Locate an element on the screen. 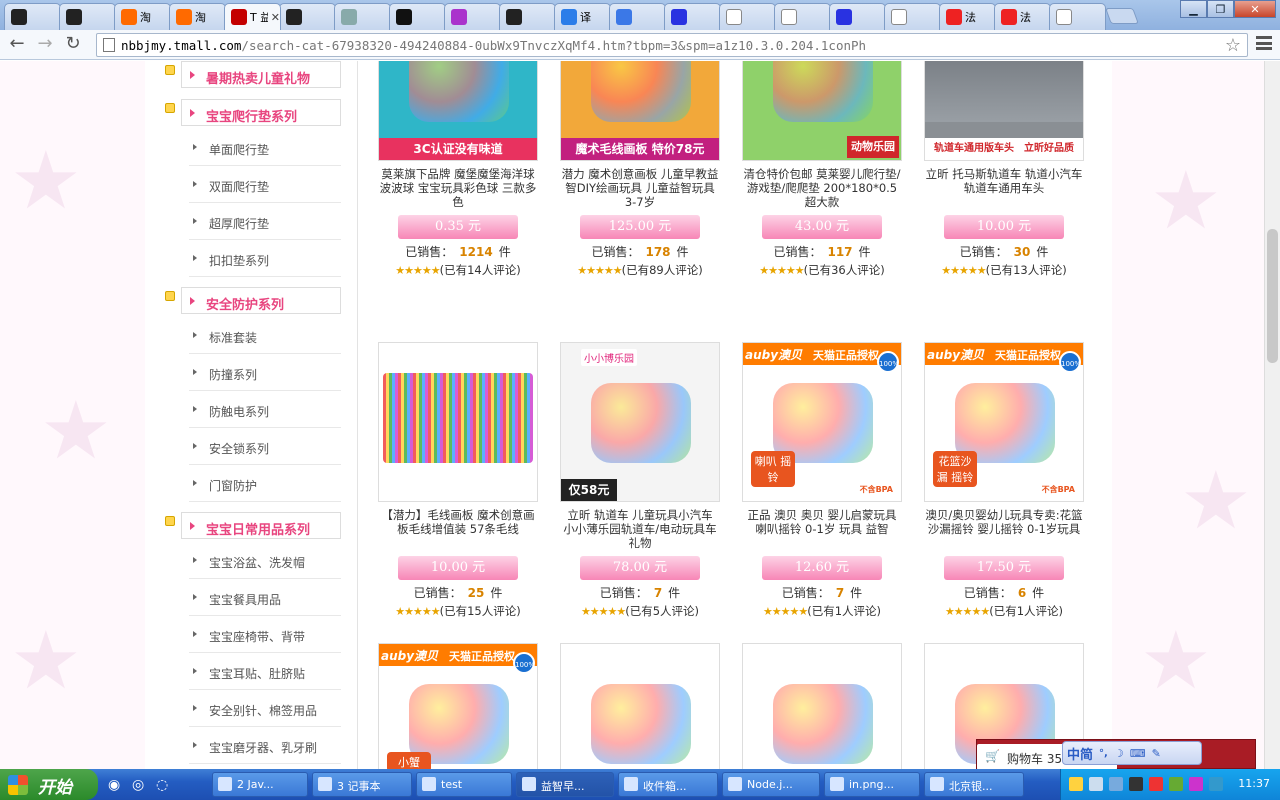 This screenshot has width=1280, height=800. browser-tab: 法 is located at coordinates (967, 16).